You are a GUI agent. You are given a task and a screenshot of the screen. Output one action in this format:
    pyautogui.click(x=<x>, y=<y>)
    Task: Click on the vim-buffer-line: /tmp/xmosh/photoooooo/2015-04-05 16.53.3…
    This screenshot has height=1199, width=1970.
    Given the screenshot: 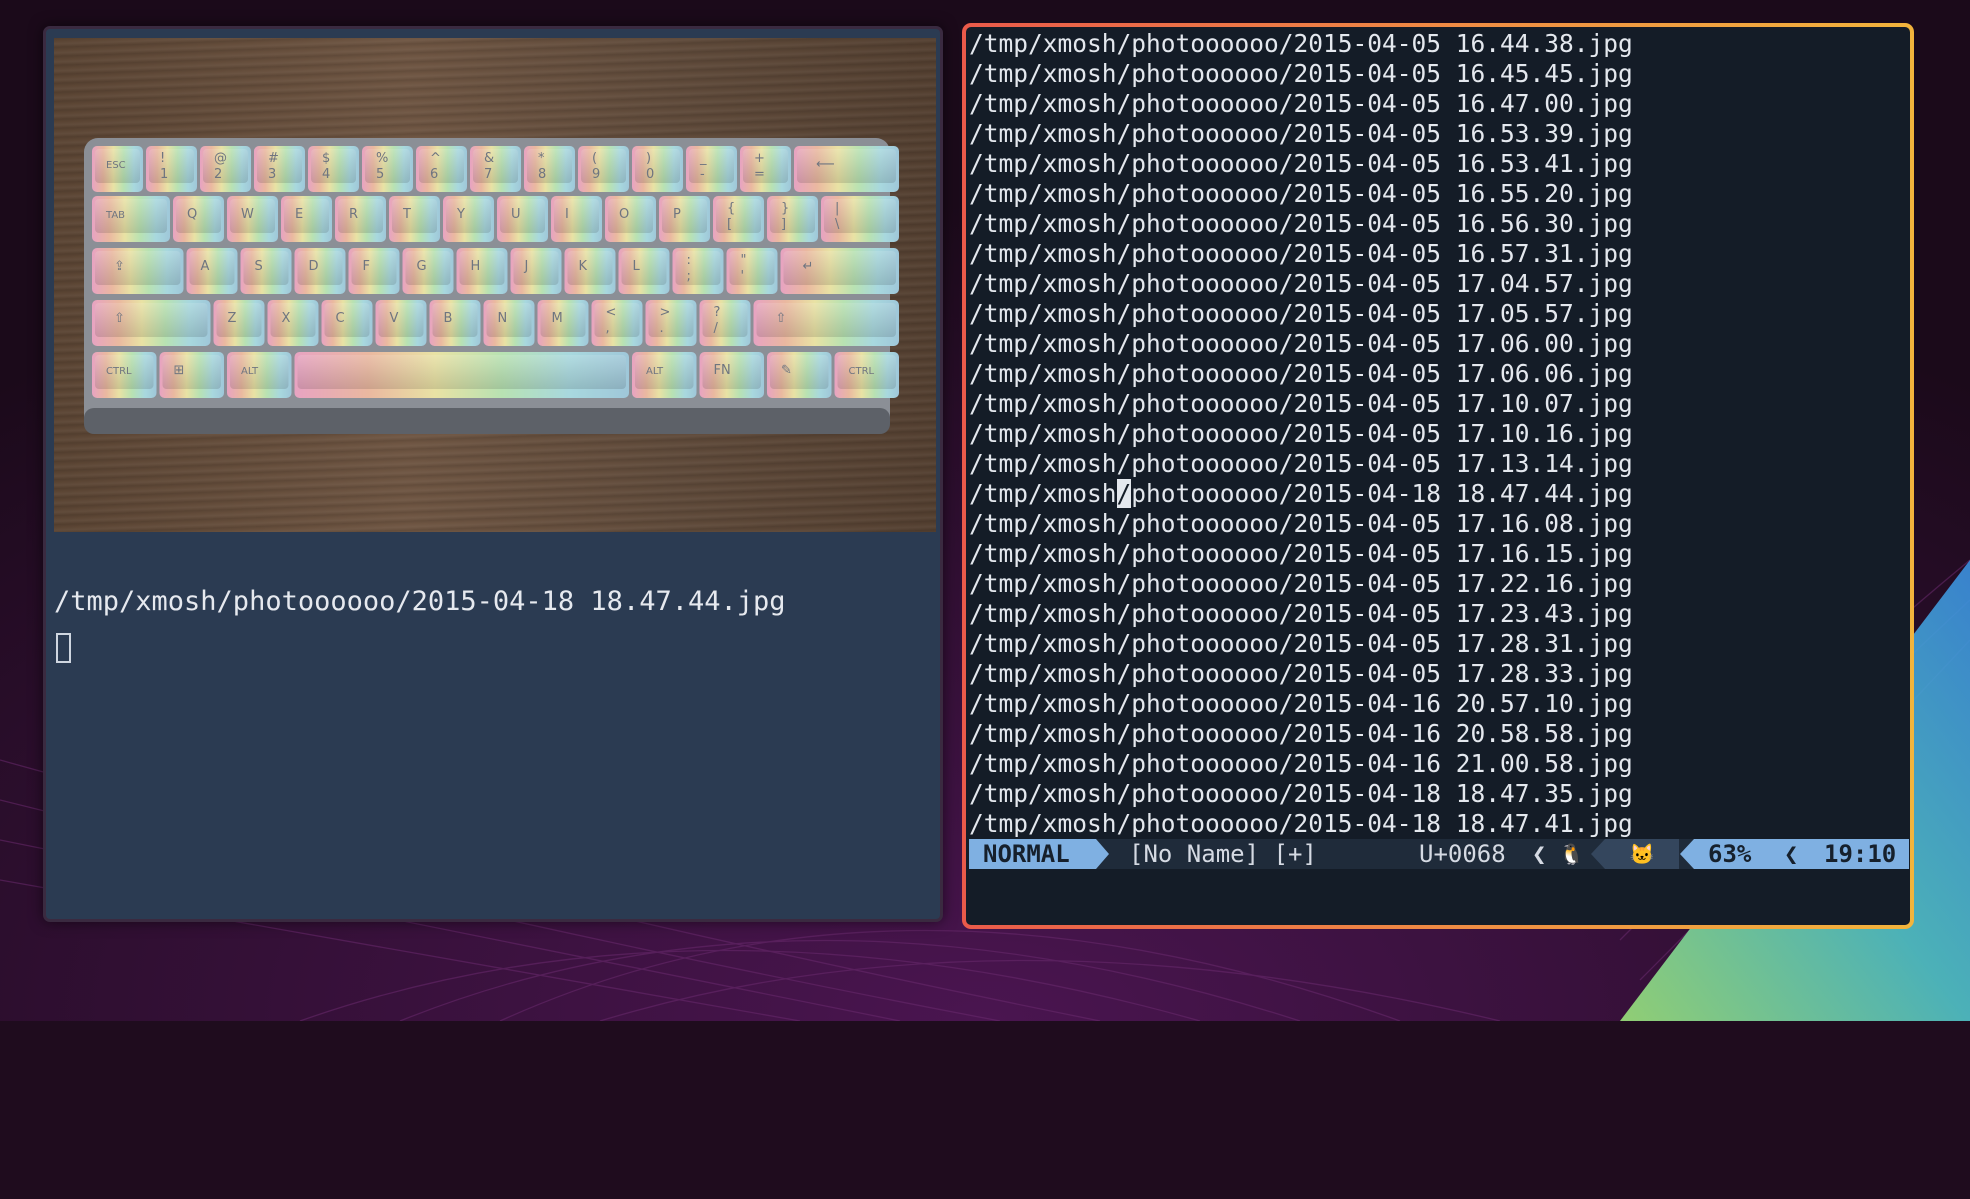 What is the action you would take?
    pyautogui.click(x=1439, y=134)
    